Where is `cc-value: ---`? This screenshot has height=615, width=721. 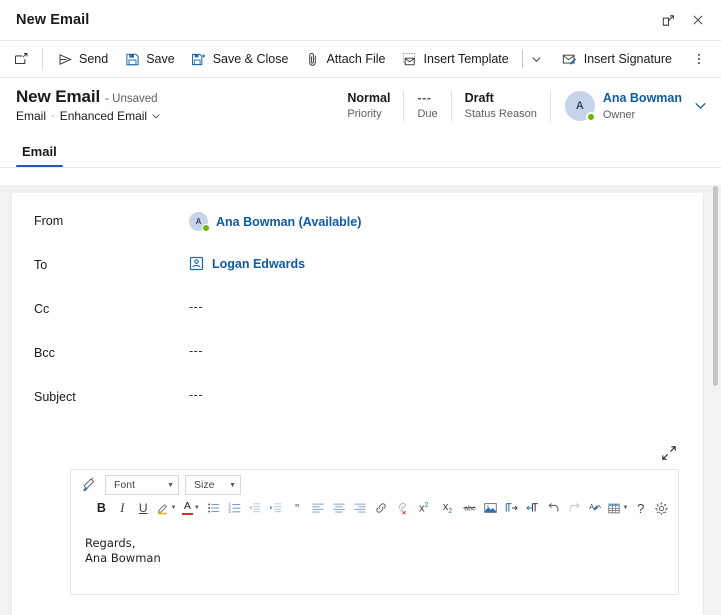 cc-value: --- is located at coordinates (435, 306).